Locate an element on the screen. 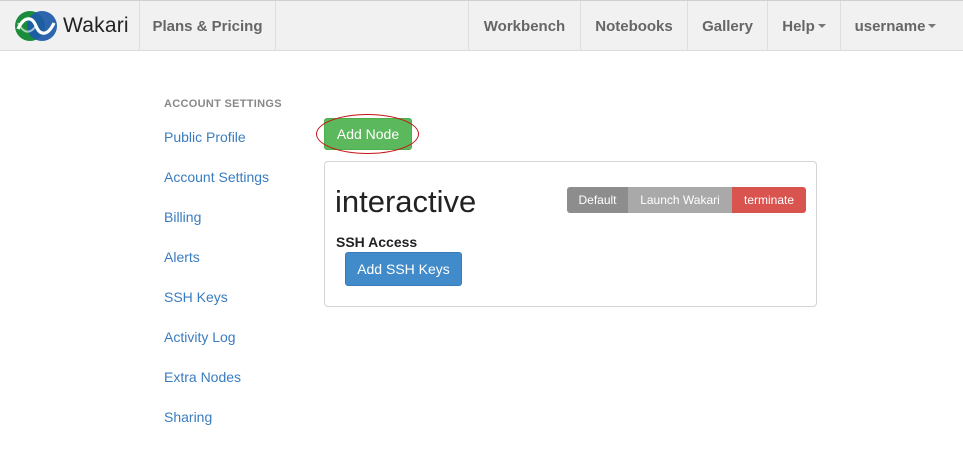  nav-gallery-label: Gallery is located at coordinates (727, 26).